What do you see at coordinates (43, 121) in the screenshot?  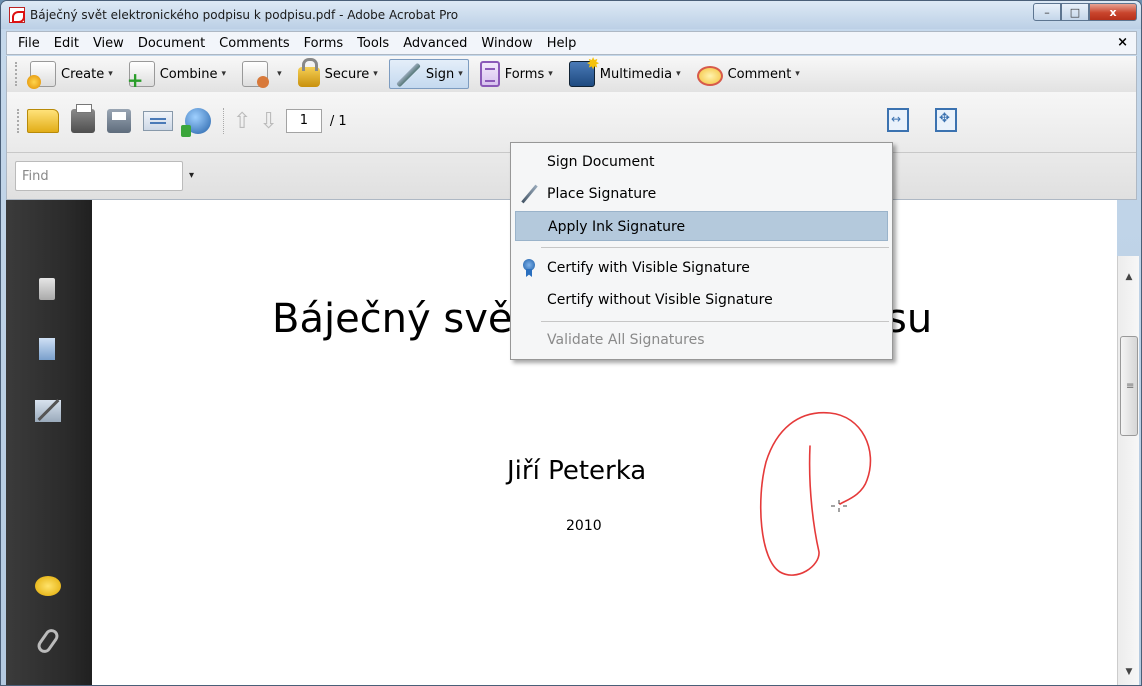 I see `open-folder-icon` at bounding box center [43, 121].